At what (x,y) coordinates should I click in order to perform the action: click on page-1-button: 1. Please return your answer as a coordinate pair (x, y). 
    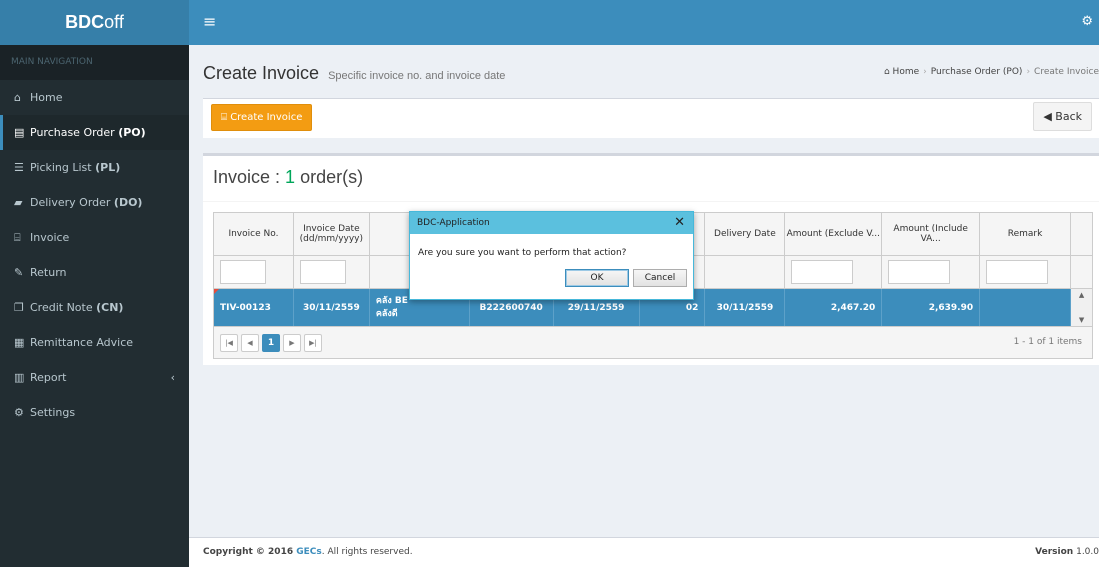
    Looking at the image, I should click on (271, 342).